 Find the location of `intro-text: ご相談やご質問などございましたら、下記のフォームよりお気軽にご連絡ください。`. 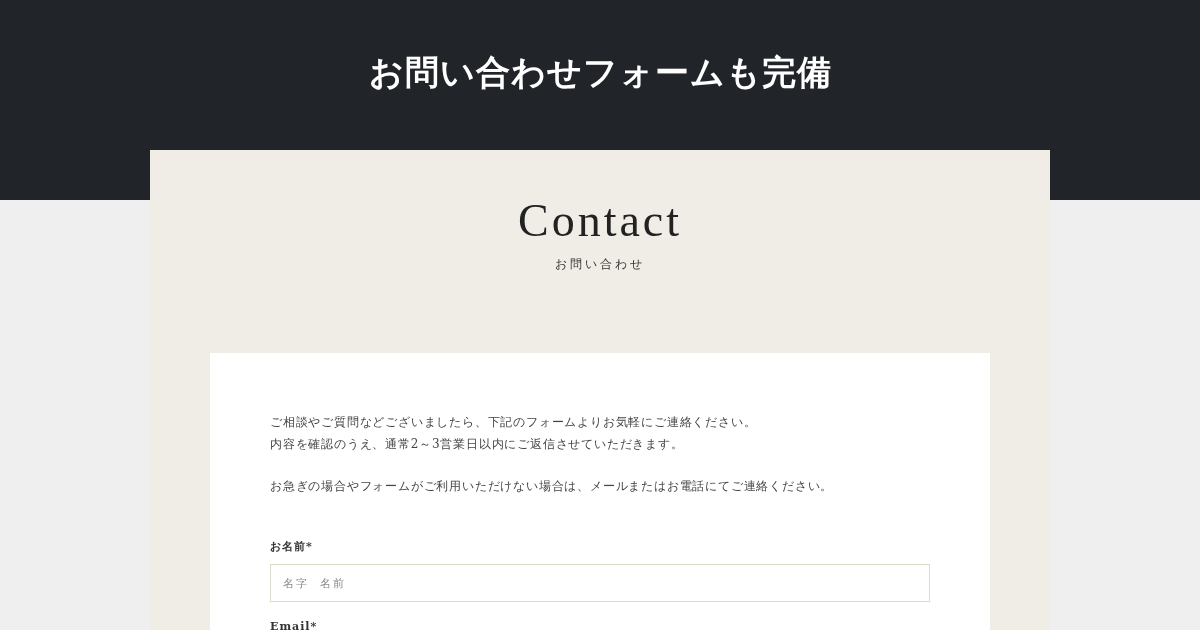

intro-text: ご相談やご質問などございましたら、下記のフォームよりお気軽にご連絡ください。 is located at coordinates (514, 422).